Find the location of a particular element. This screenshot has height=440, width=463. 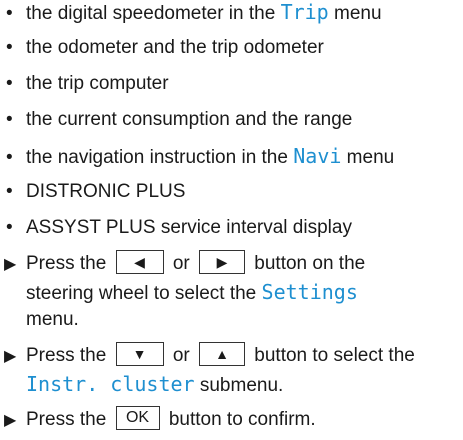

up-arrow-button-icon: ▲ is located at coordinates (222, 354).